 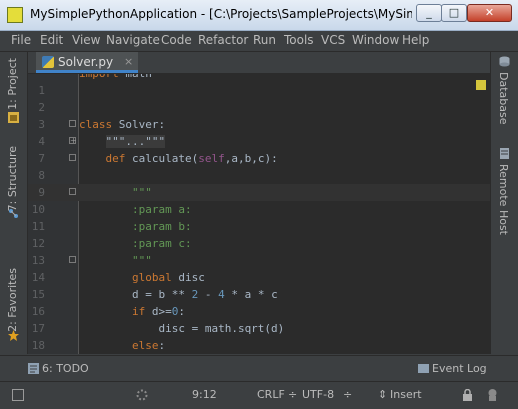 I want to click on code-line: 4 + """...""", so click(x=259, y=141).